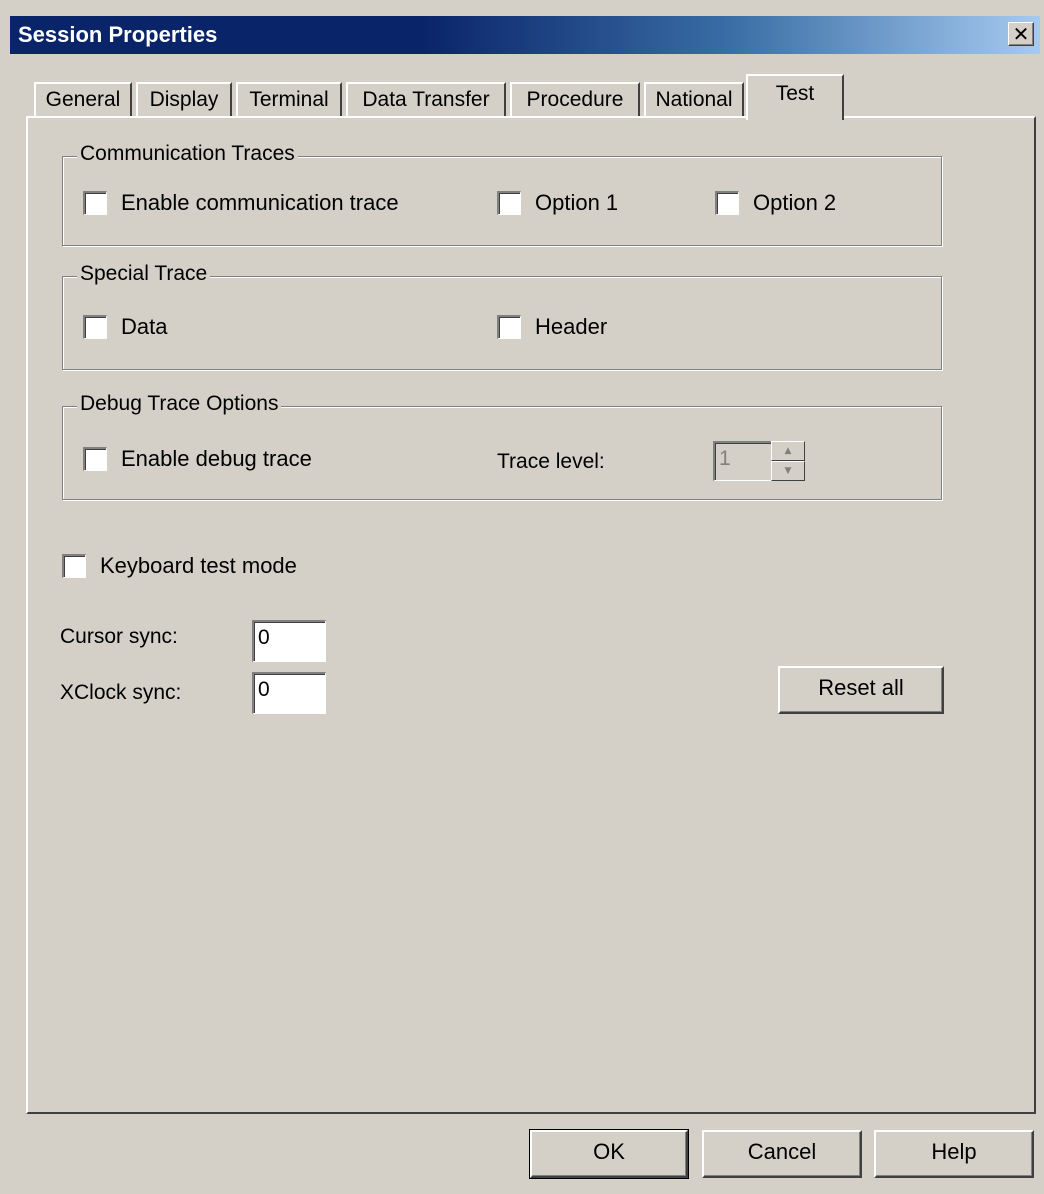 This screenshot has height=1194, width=1044. Describe the element at coordinates (118, 34) in the screenshot. I see `window-title: Session Properties` at that location.